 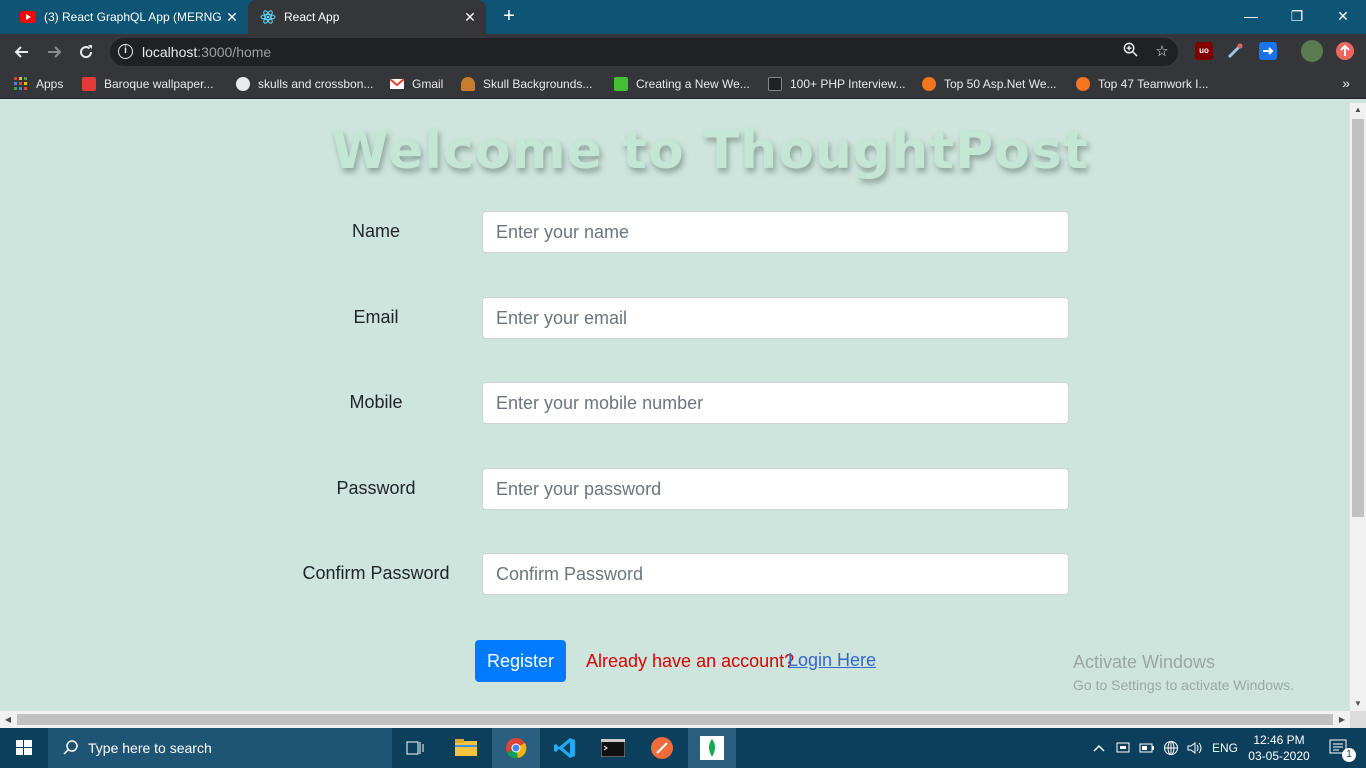 I want to click on watermark-title: Activate Windows, so click(x=1144, y=662).